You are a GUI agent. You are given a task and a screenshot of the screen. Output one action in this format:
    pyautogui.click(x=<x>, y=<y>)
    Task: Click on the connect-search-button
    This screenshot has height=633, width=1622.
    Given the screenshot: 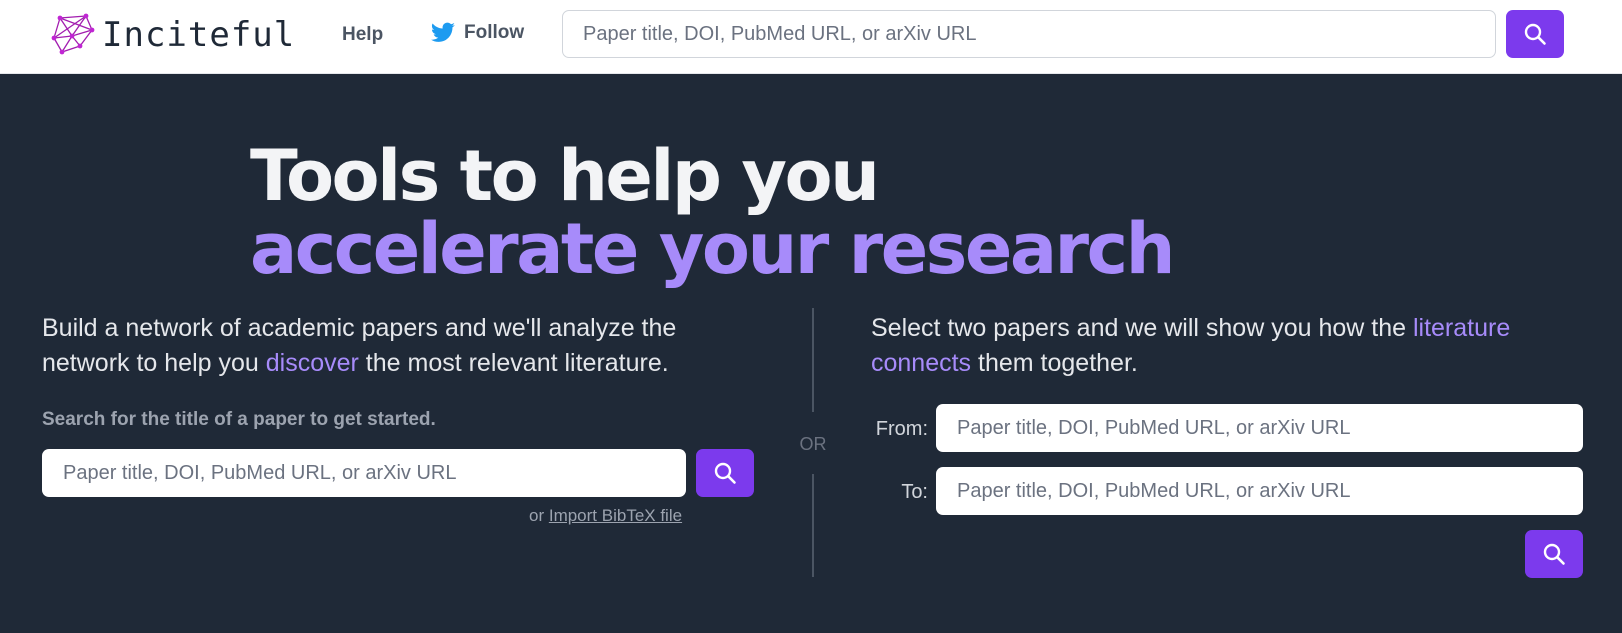 What is the action you would take?
    pyautogui.click(x=1554, y=554)
    